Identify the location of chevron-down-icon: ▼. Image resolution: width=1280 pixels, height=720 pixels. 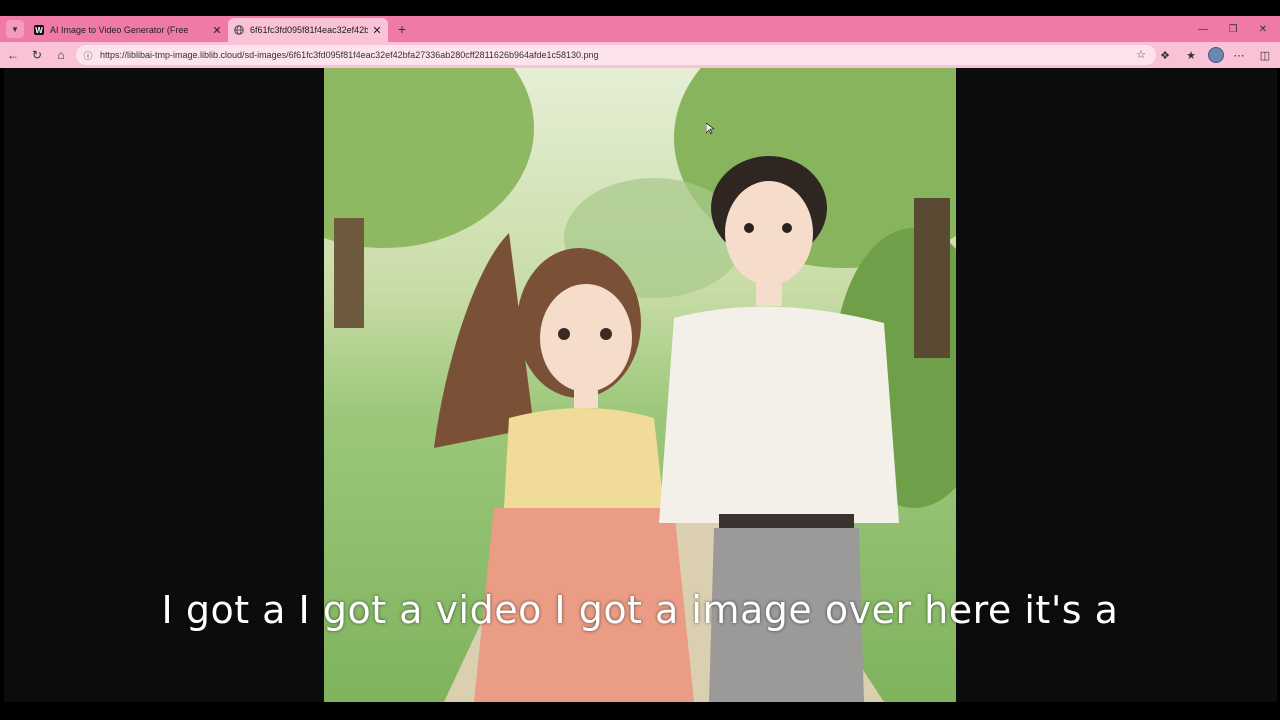
(15, 29).